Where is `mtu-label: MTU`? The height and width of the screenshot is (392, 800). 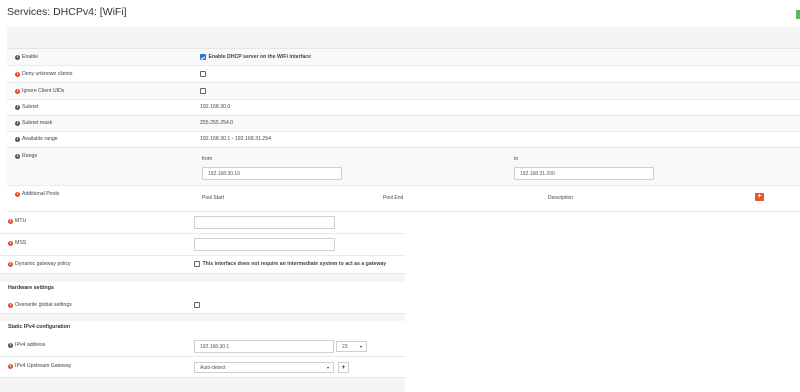 mtu-label: MTU is located at coordinates (21, 221).